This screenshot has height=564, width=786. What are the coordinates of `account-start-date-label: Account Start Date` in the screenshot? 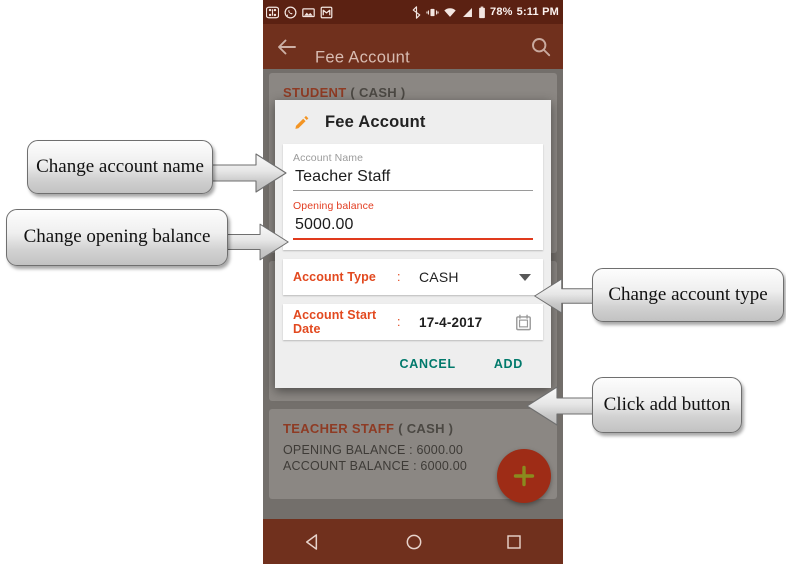 It's located at (335, 322).